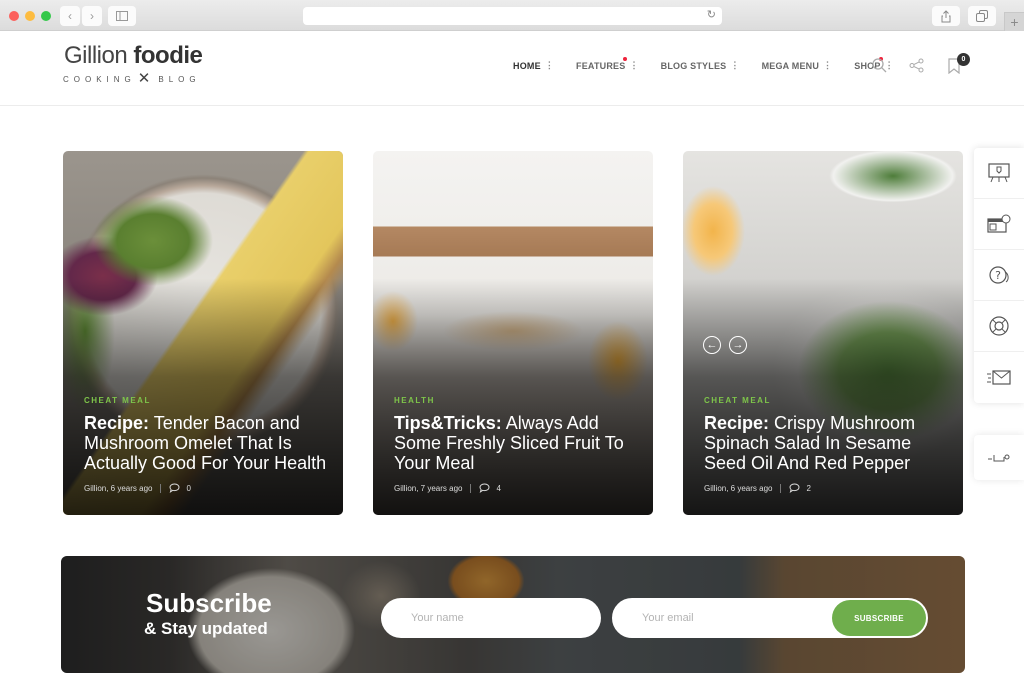  I want to click on search-button, so click(879, 68).